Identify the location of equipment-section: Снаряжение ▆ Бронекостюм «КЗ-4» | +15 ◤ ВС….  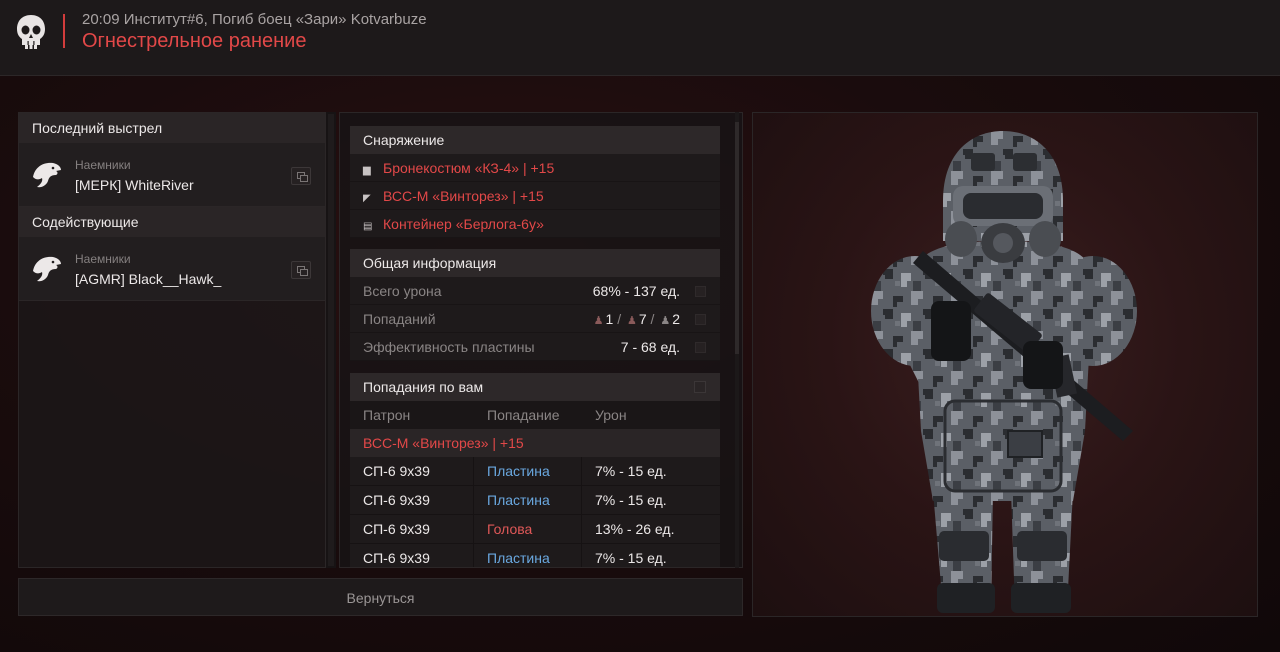
(535, 182).